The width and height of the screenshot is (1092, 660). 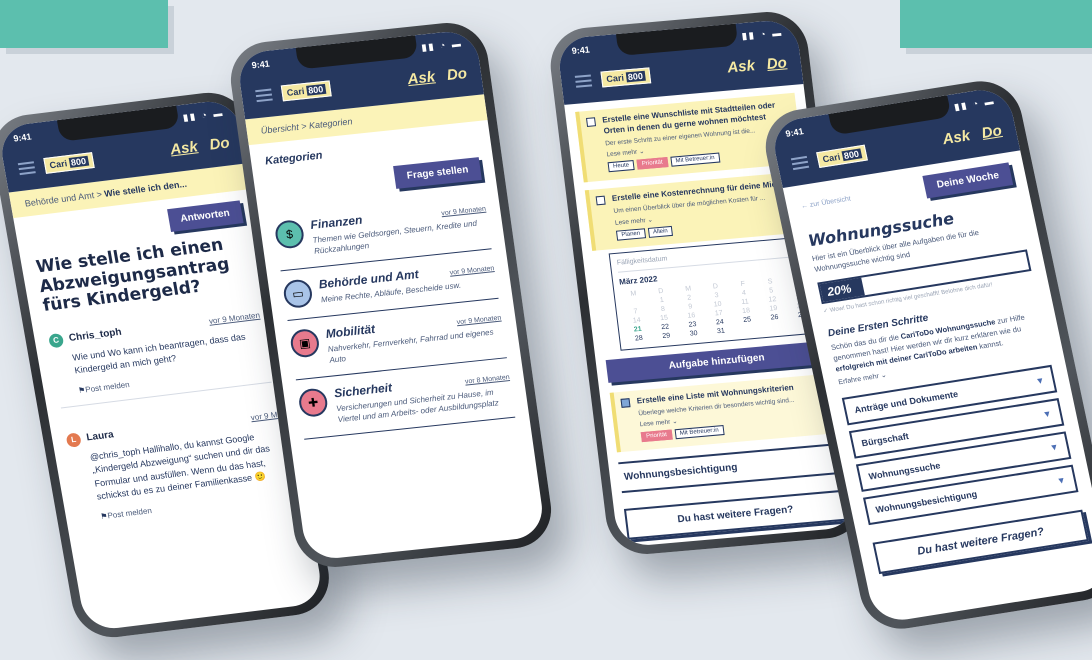 What do you see at coordinates (264, 416) in the screenshot?
I see `post-time: vor 9 M` at bounding box center [264, 416].